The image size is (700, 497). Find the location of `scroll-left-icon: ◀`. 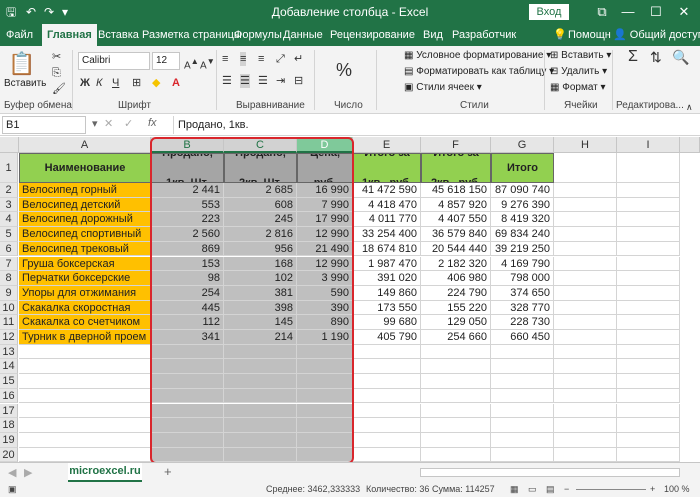

scroll-left-icon: ◀ is located at coordinates (12, 473).